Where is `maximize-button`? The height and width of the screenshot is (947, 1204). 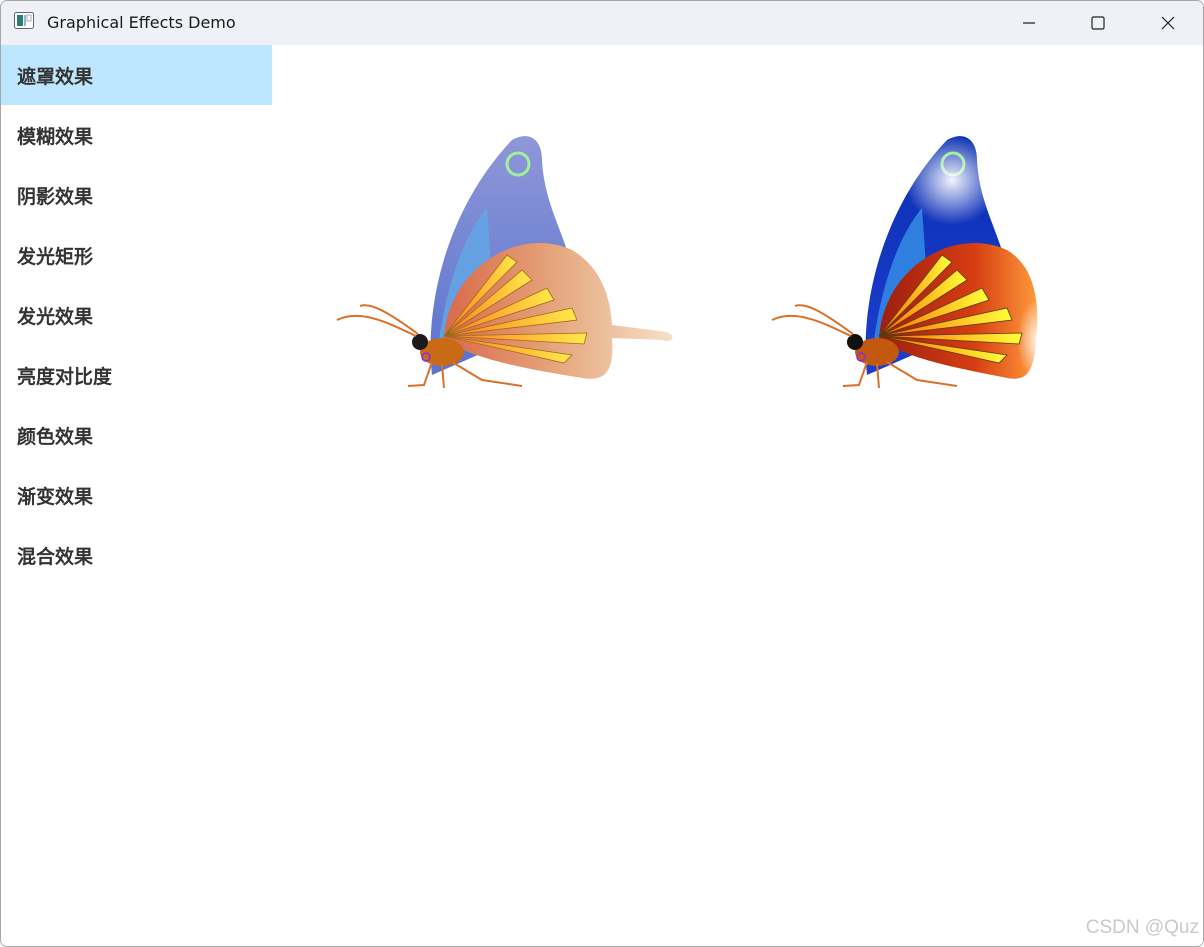
maximize-button is located at coordinates (1098, 23).